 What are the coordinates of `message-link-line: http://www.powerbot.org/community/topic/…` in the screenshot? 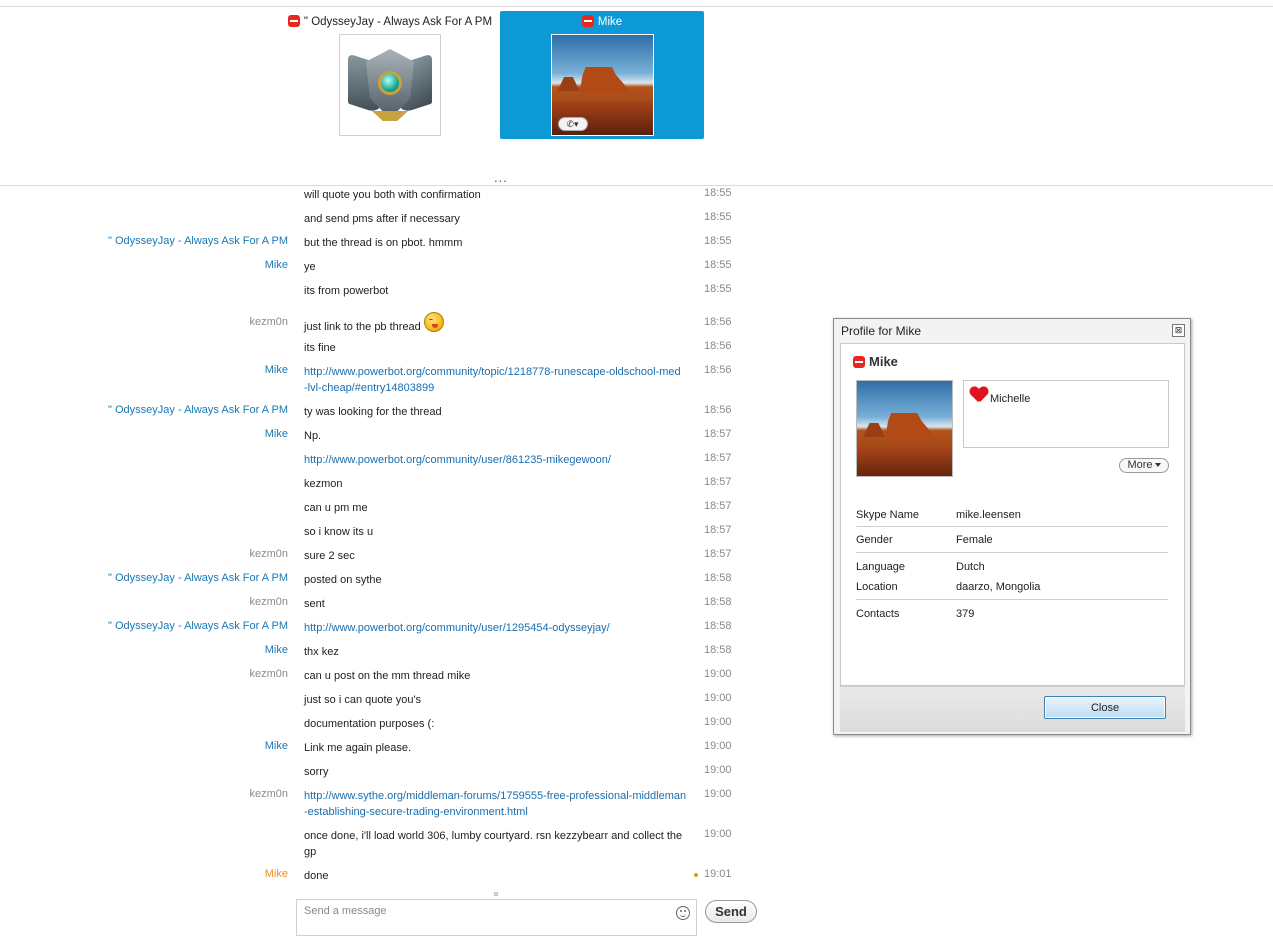 It's located at (499, 372).